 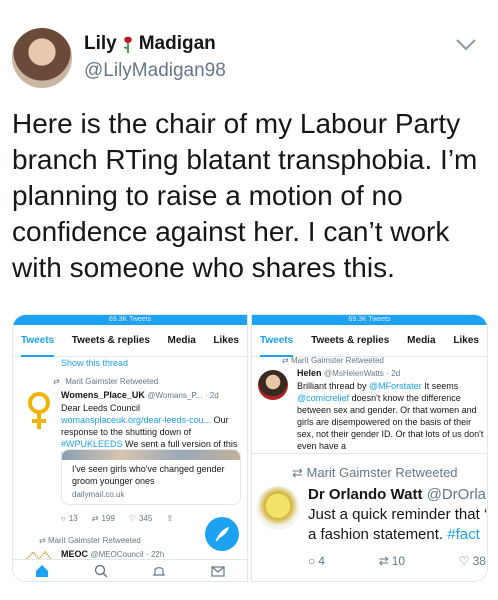 What do you see at coordinates (127, 44) in the screenshot?
I see `rose-icon` at bounding box center [127, 44].